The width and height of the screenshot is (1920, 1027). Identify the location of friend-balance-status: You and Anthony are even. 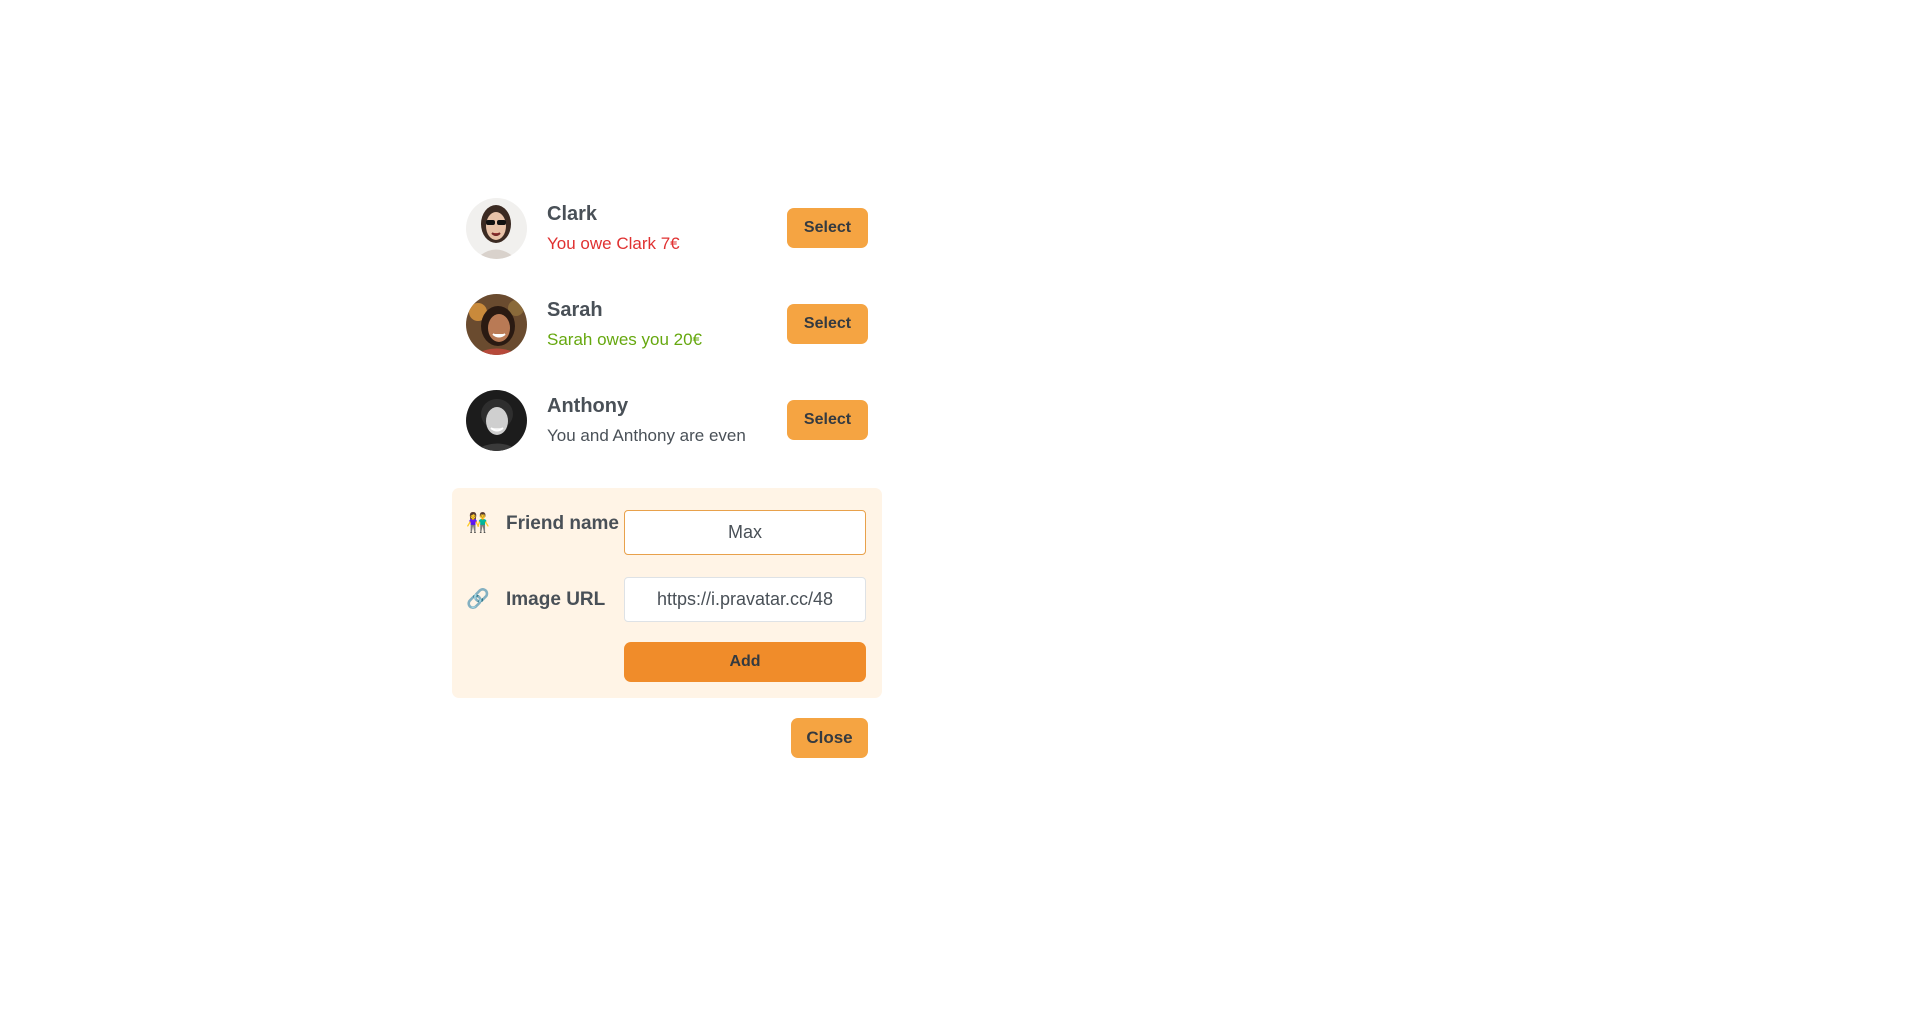
(646, 435).